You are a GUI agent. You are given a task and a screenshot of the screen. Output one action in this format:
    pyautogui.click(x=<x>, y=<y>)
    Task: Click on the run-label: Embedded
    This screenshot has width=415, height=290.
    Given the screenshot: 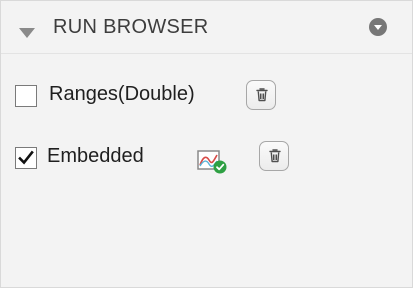 What is the action you would take?
    pyautogui.click(x=95, y=156)
    